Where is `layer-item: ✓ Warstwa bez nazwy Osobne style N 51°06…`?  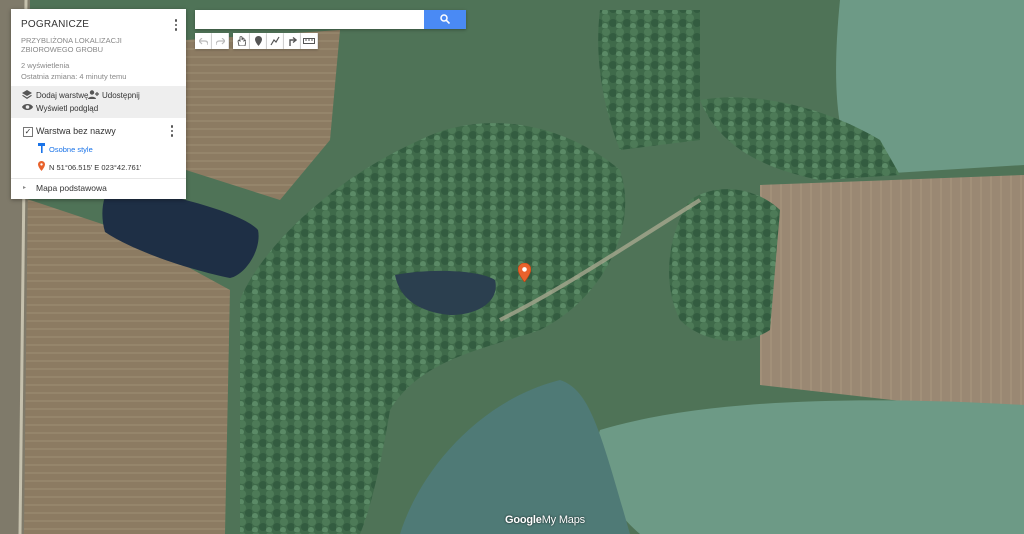
layer-item: ✓ Warstwa bez nazwy Osobne style N 51°06… is located at coordinates (98, 148).